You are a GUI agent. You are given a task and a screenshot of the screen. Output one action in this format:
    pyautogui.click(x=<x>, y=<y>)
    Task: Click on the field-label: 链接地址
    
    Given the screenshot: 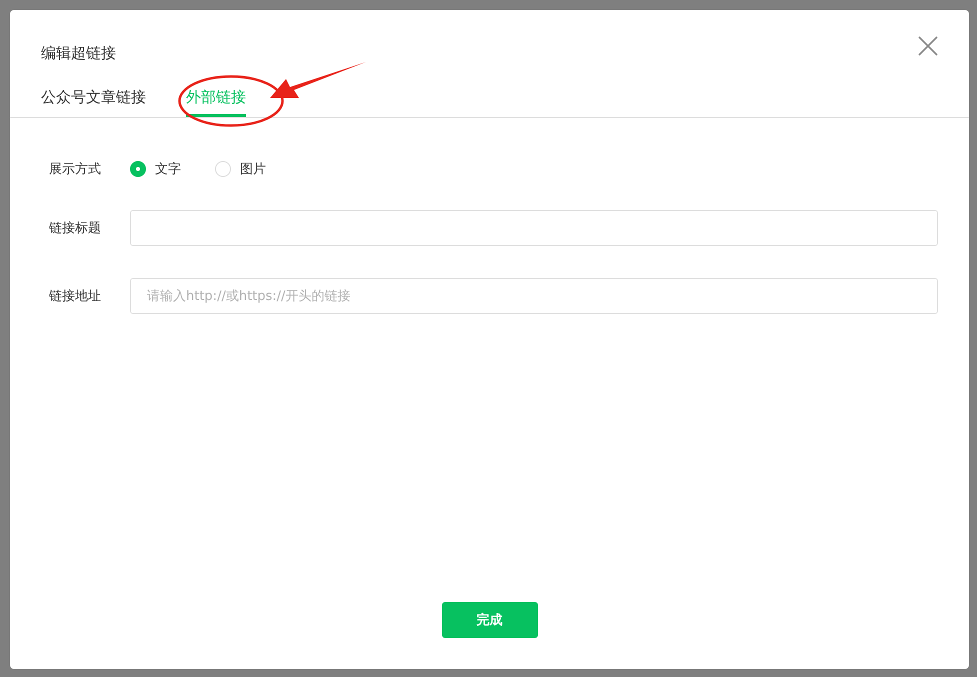 What is the action you would take?
    pyautogui.click(x=75, y=296)
    